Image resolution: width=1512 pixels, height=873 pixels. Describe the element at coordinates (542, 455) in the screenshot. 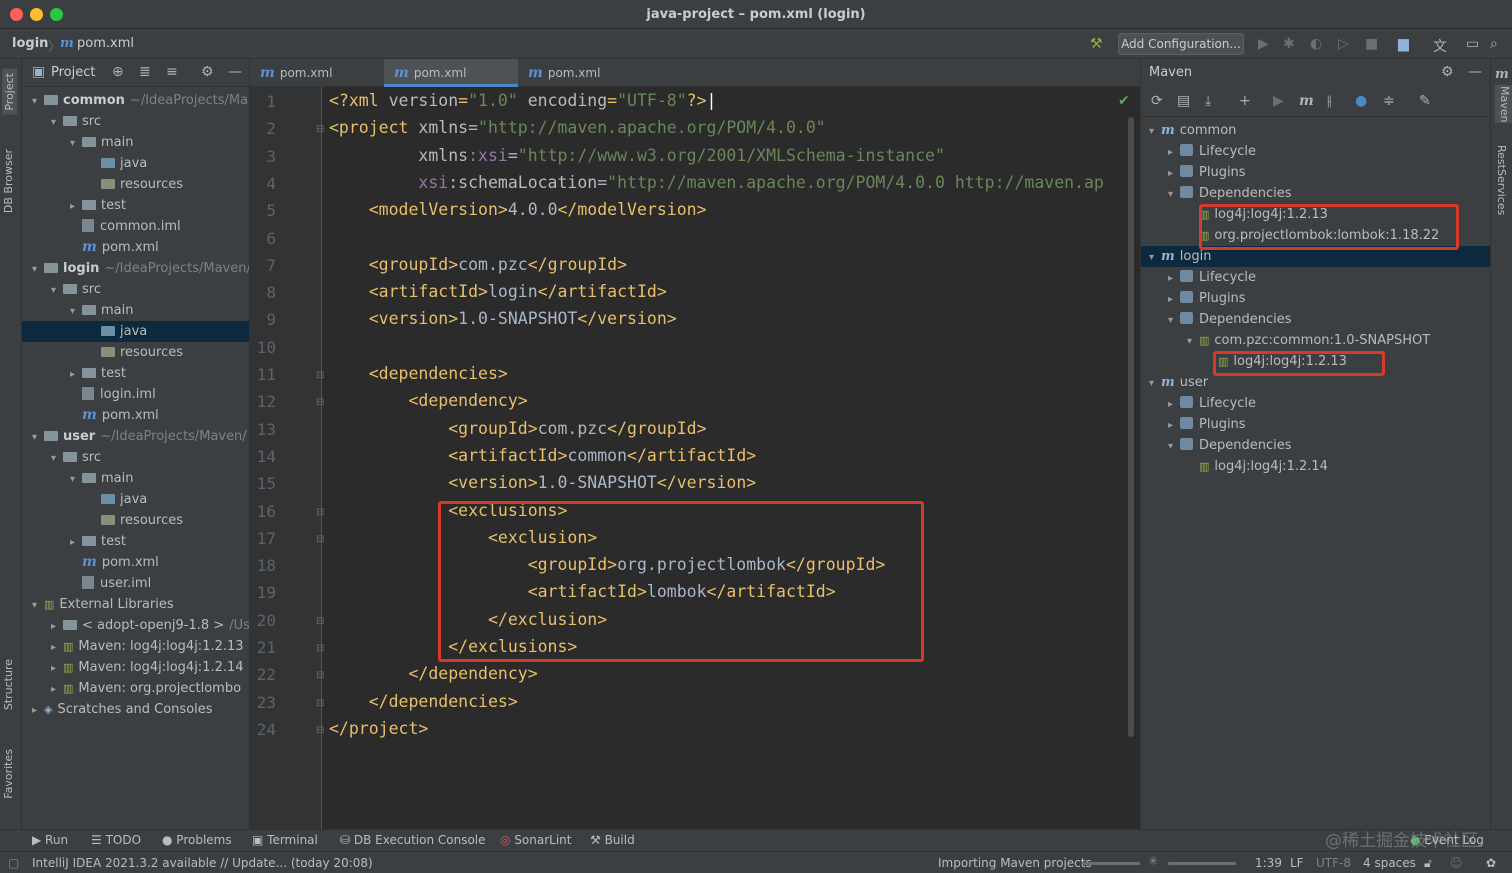

I see `code-line: <artifactId>common</artifactId>` at that location.